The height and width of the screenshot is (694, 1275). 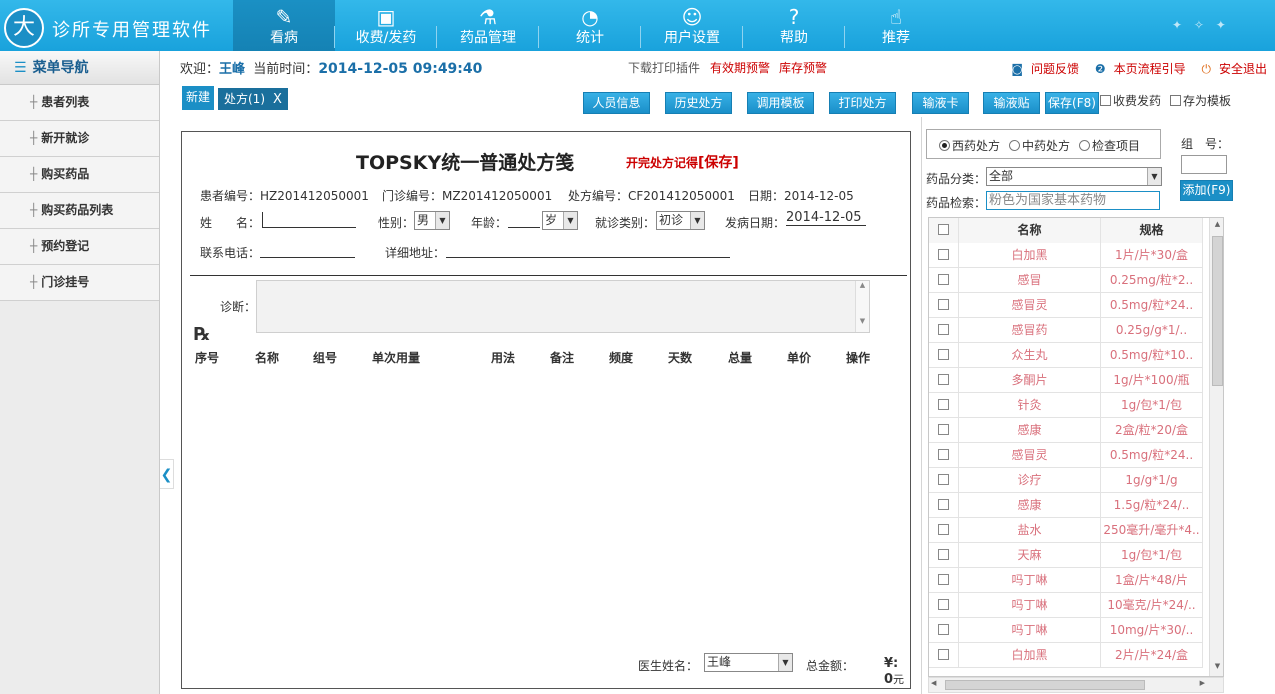 I want to click on drug-name: 感冒药, so click(x=1030, y=330).